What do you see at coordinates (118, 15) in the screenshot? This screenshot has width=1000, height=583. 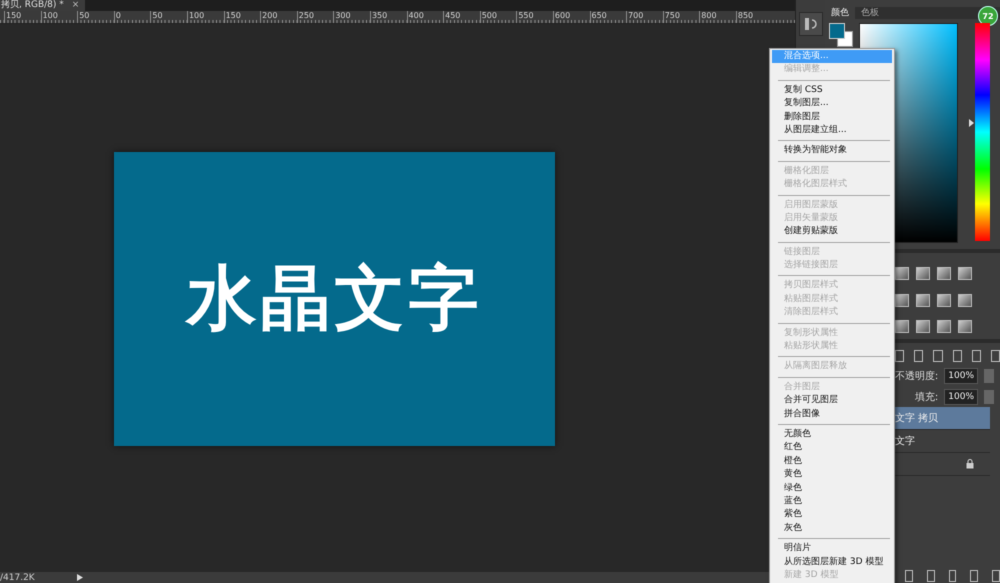 I see `ruler-label: 0` at bounding box center [118, 15].